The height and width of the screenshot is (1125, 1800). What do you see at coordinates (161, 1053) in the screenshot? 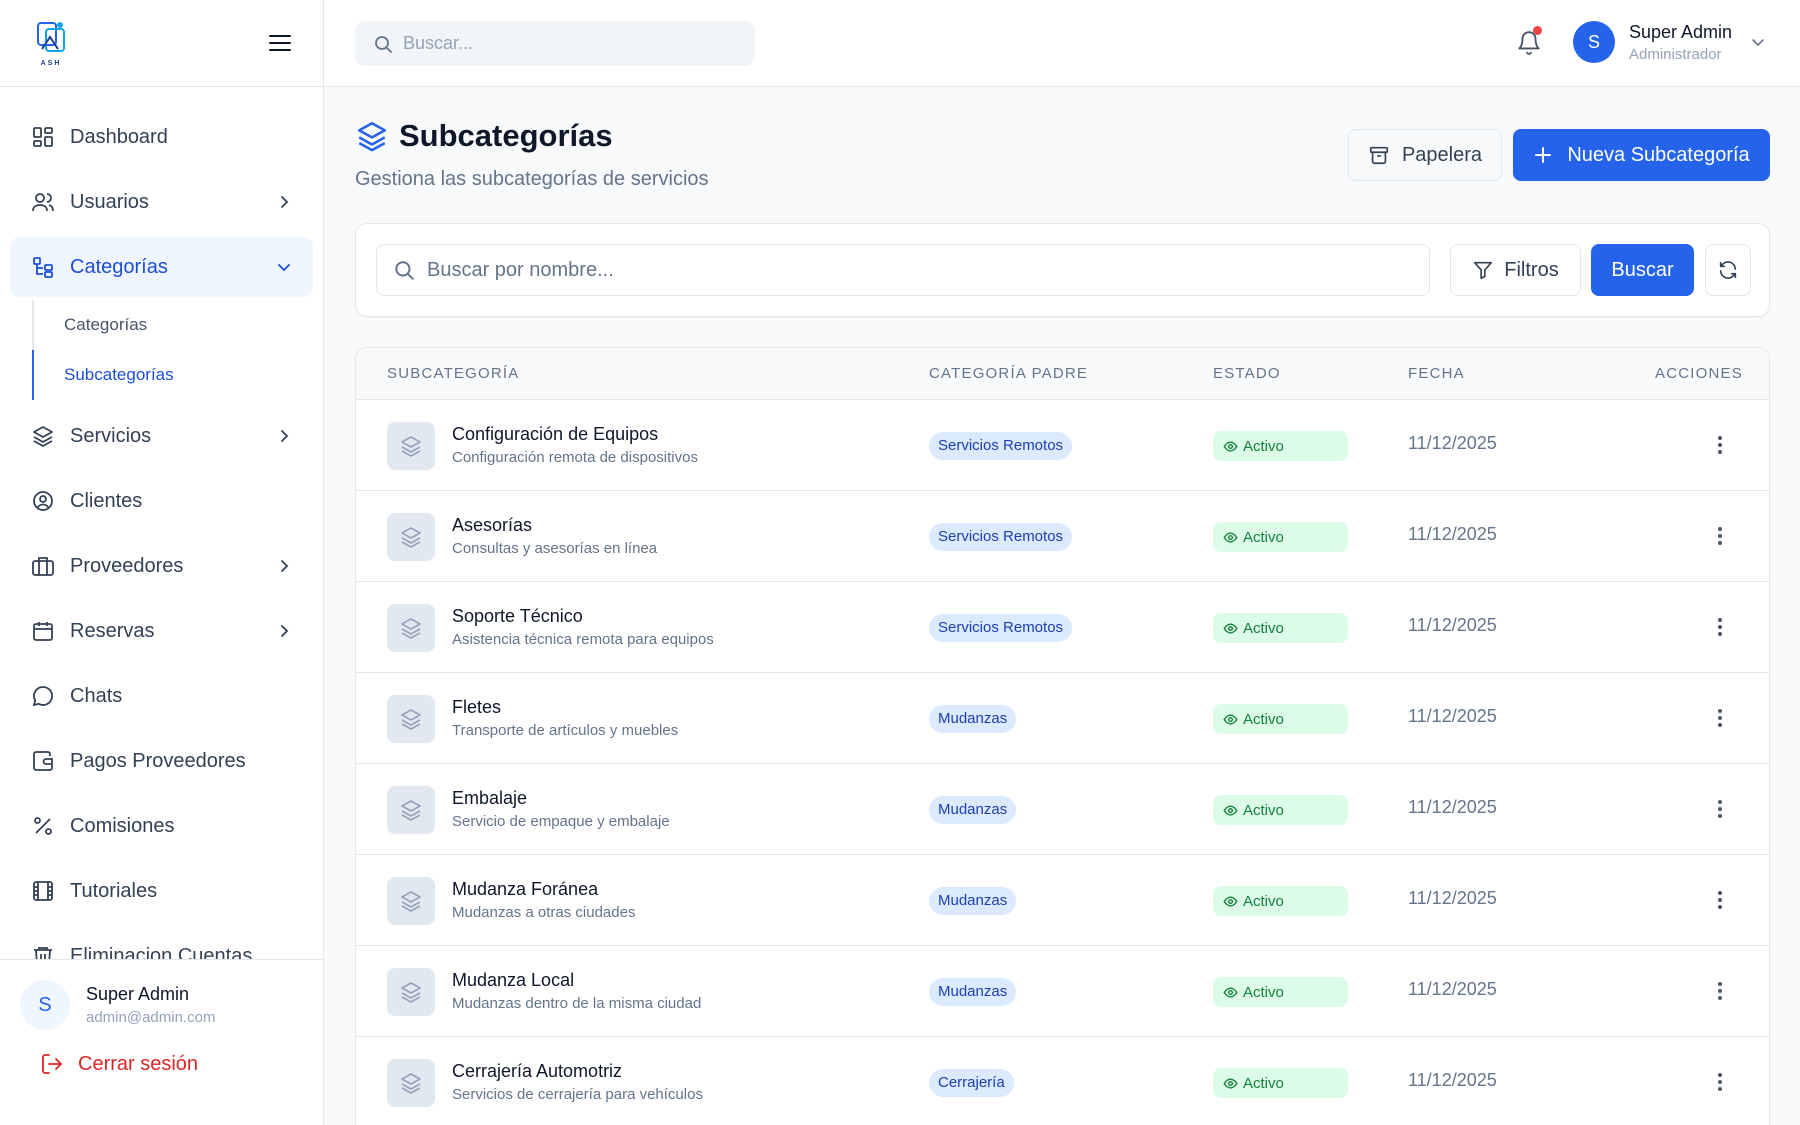
I see `logout-button: Cerrar sesión` at bounding box center [161, 1053].